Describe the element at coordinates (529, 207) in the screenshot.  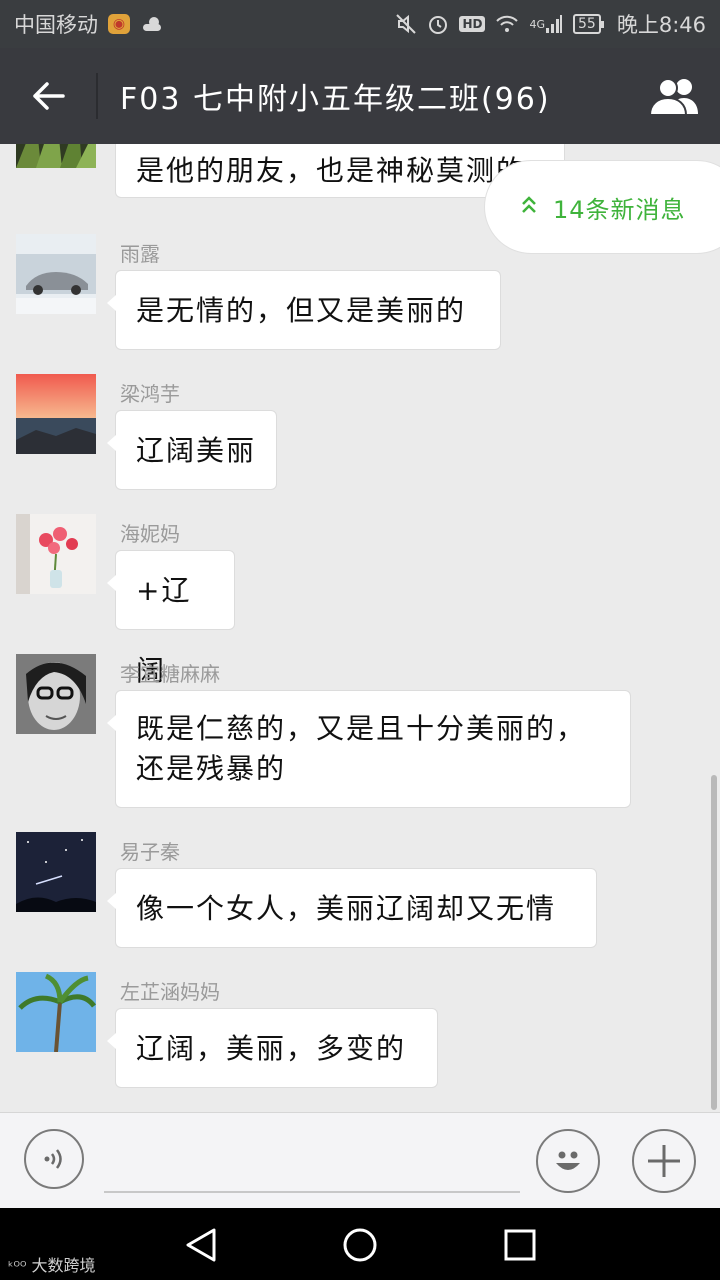
I see `double-chevron-up-icon` at that location.